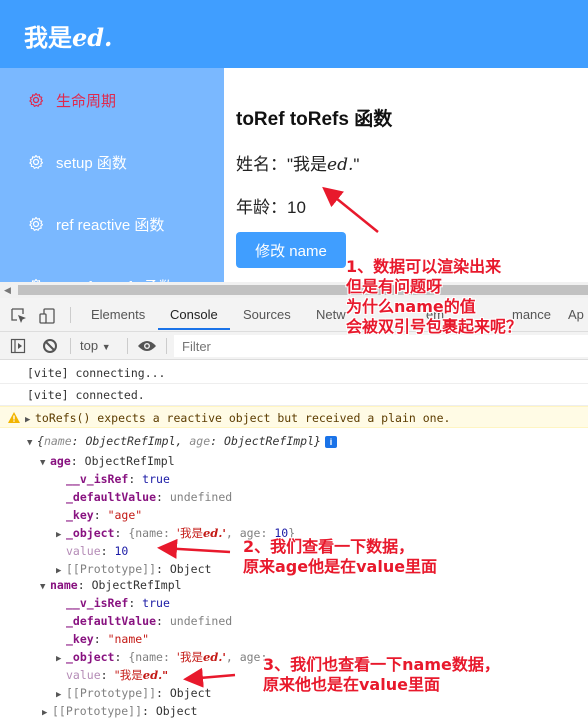  I want to click on annotation-note-3: 3、我们也查看一下name数据， 原来他也是在value里面, so click(381, 675).